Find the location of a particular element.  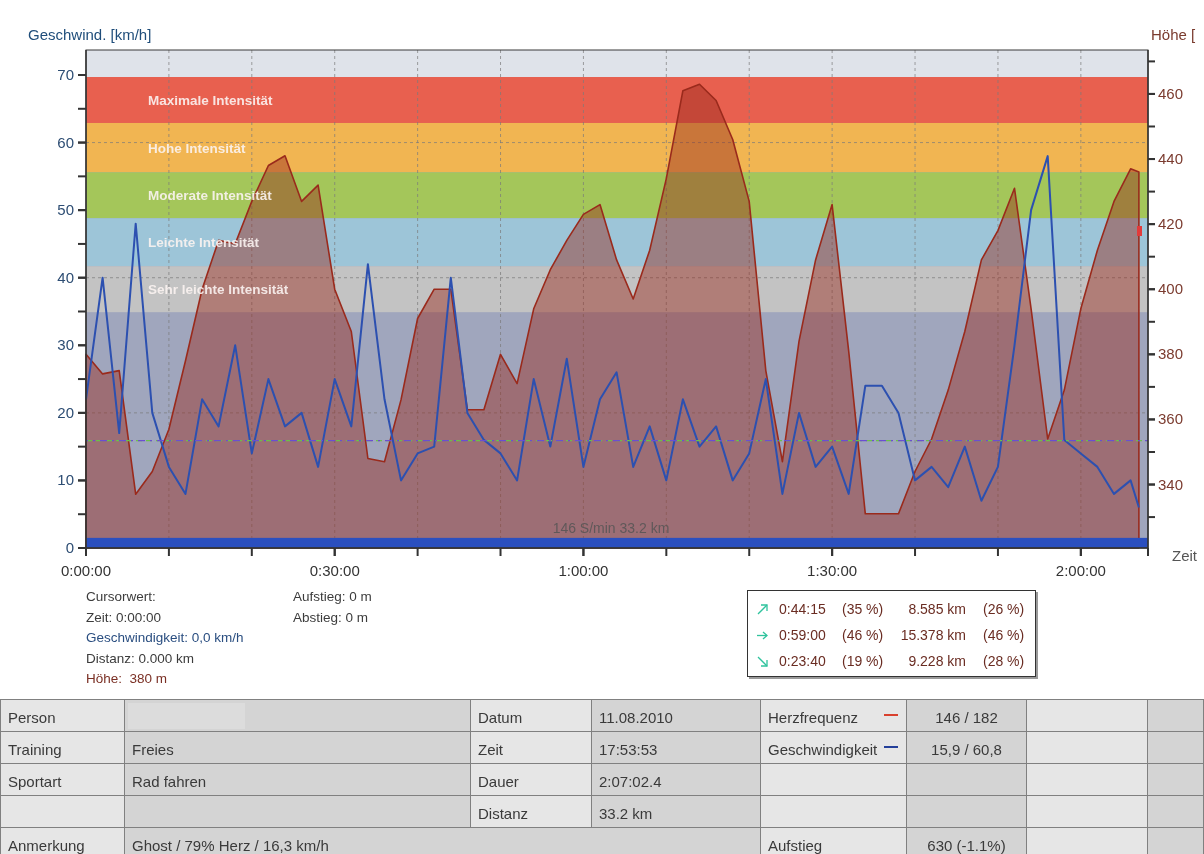

climb-value-text: Aufstieg: 0 m is located at coordinates (333, 597).